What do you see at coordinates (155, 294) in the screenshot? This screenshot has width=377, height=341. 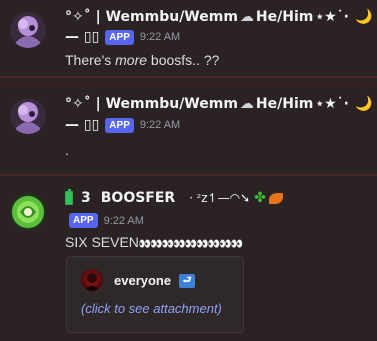 I see `embed-card: everyone ⮐ (click to see attachment)` at bounding box center [155, 294].